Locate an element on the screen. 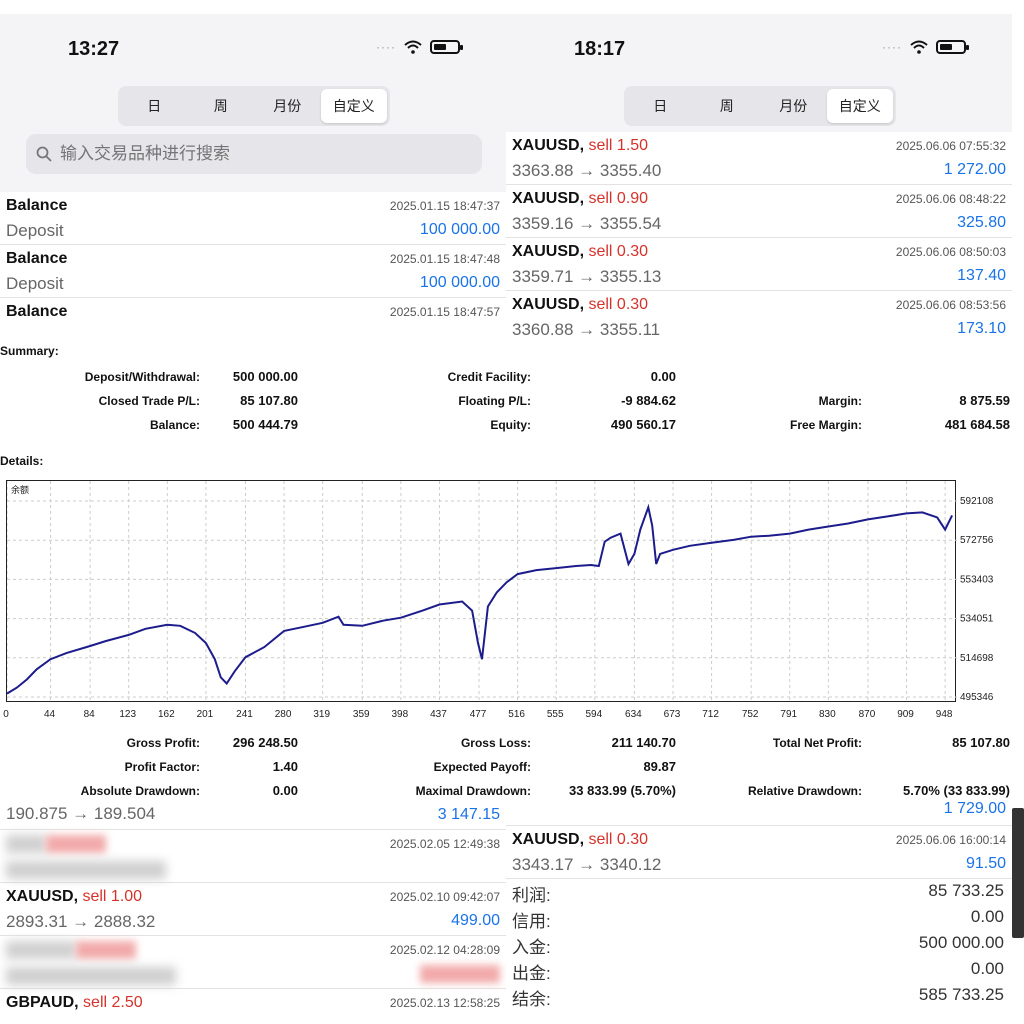  row-value: 91.50 is located at coordinates (985, 863).